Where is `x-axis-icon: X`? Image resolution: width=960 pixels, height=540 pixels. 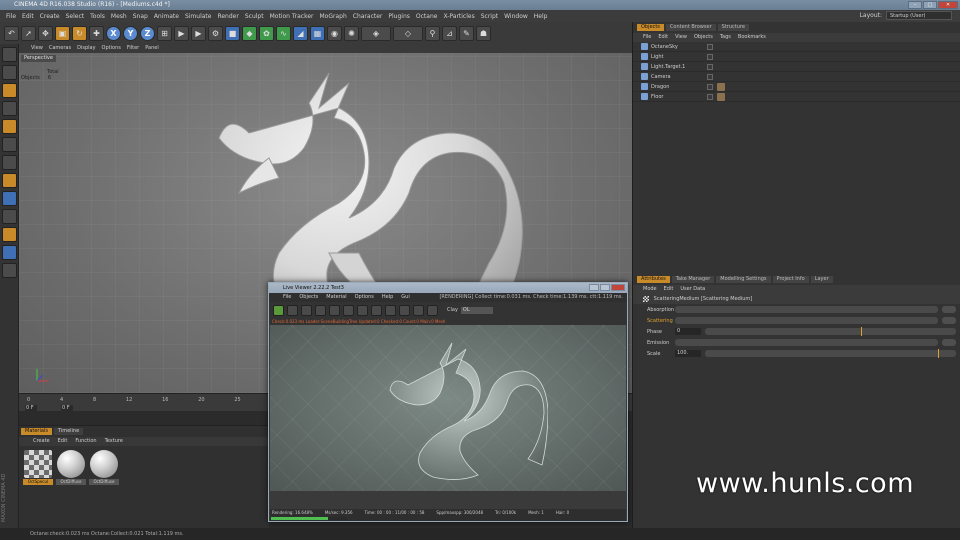 x-axis-icon: X is located at coordinates (113, 33).